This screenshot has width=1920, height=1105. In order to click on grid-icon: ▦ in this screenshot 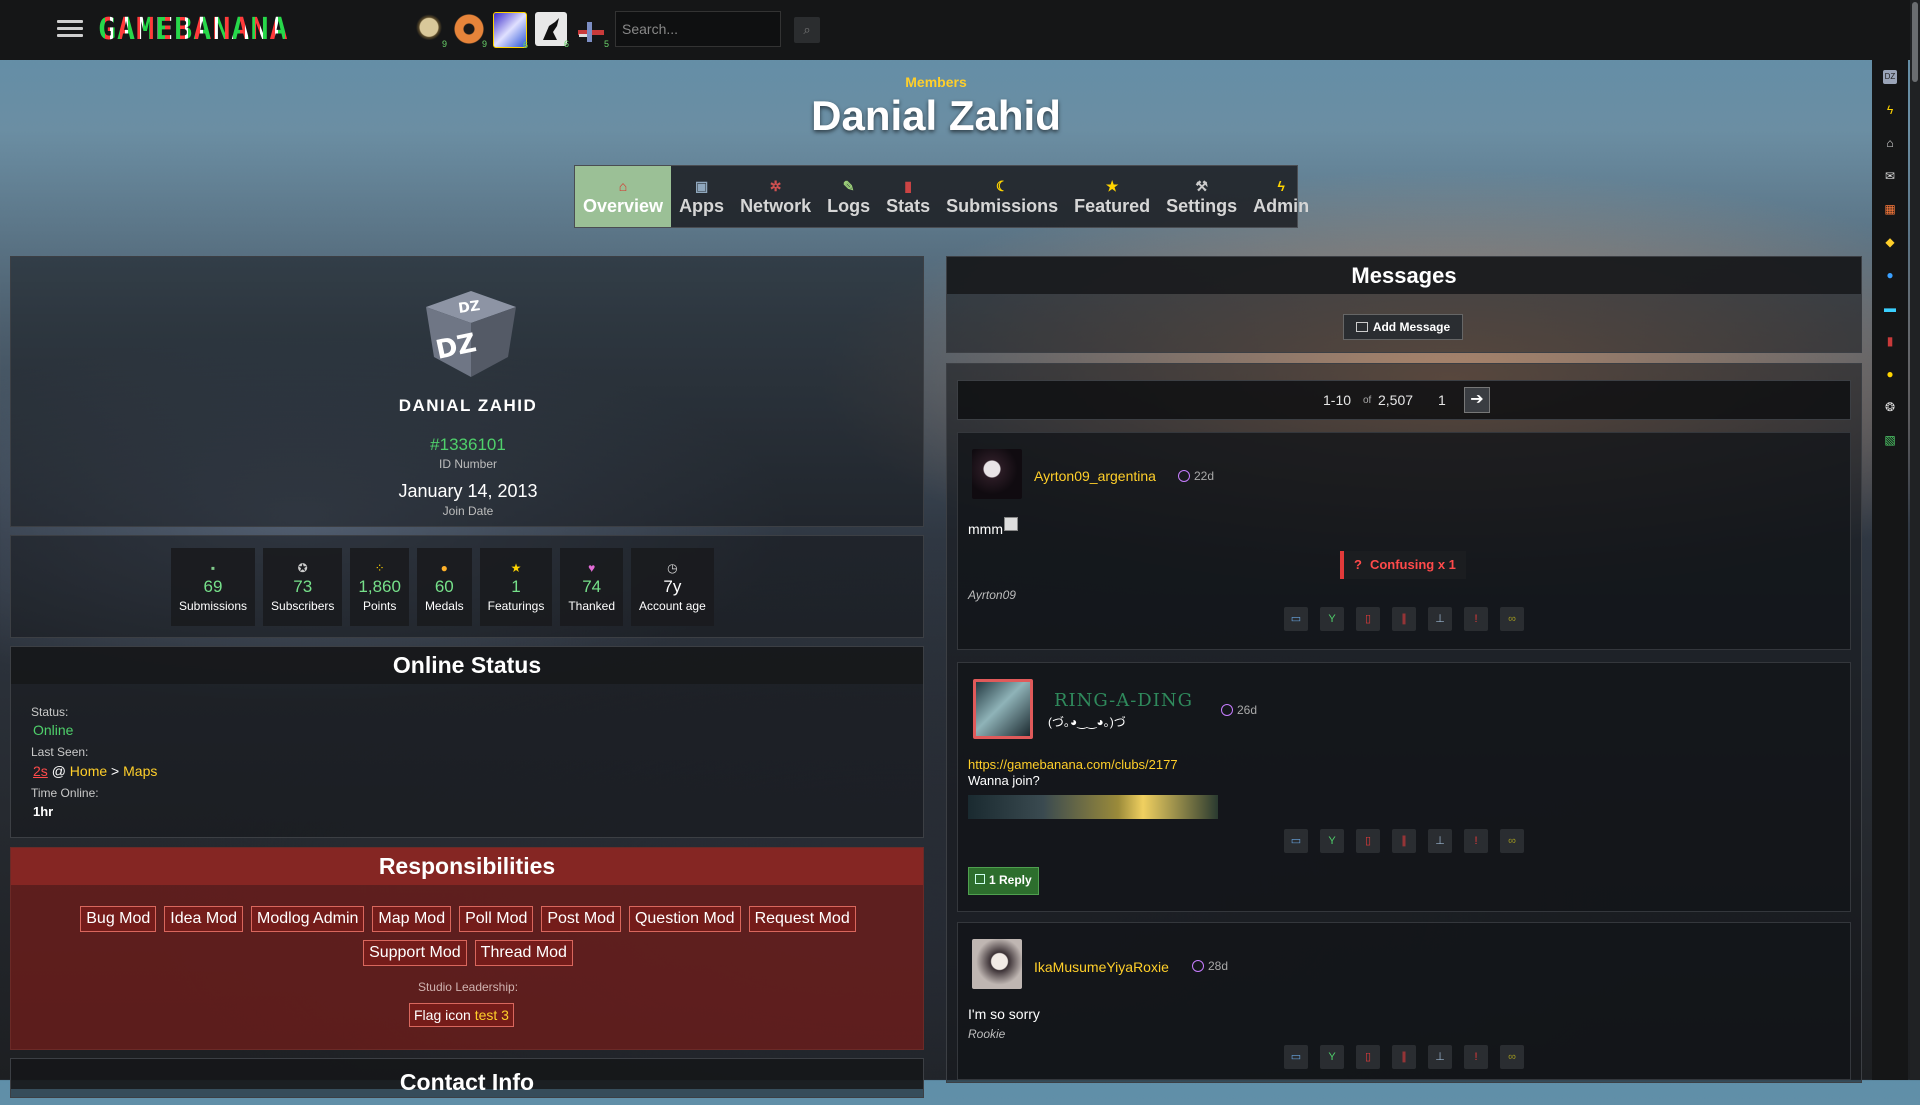, I will do `click(1890, 209)`.